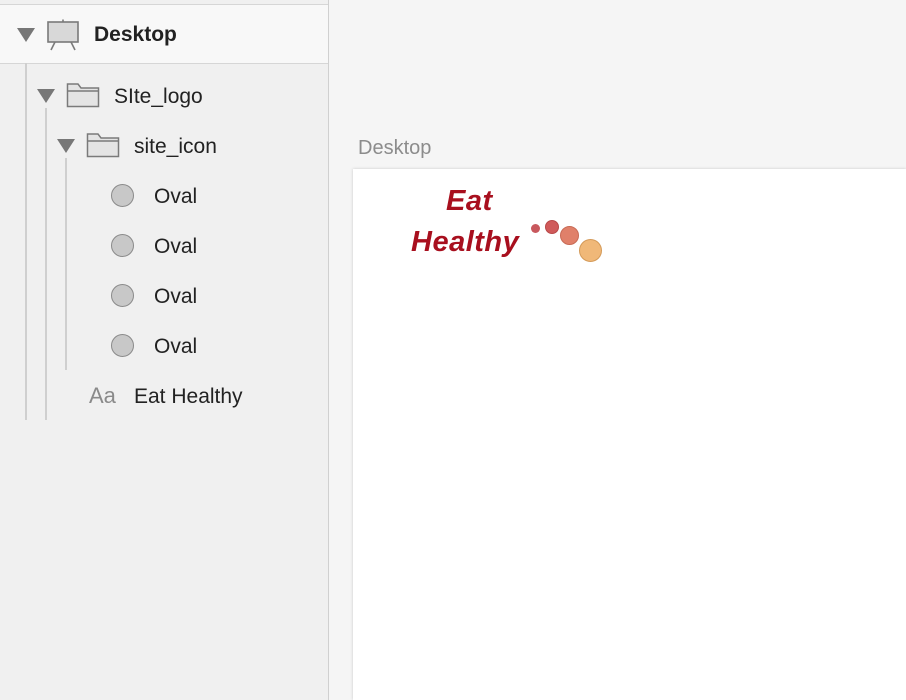 The height and width of the screenshot is (700, 906). Describe the element at coordinates (535, 228) in the screenshot. I see `logo-dot-small` at that location.